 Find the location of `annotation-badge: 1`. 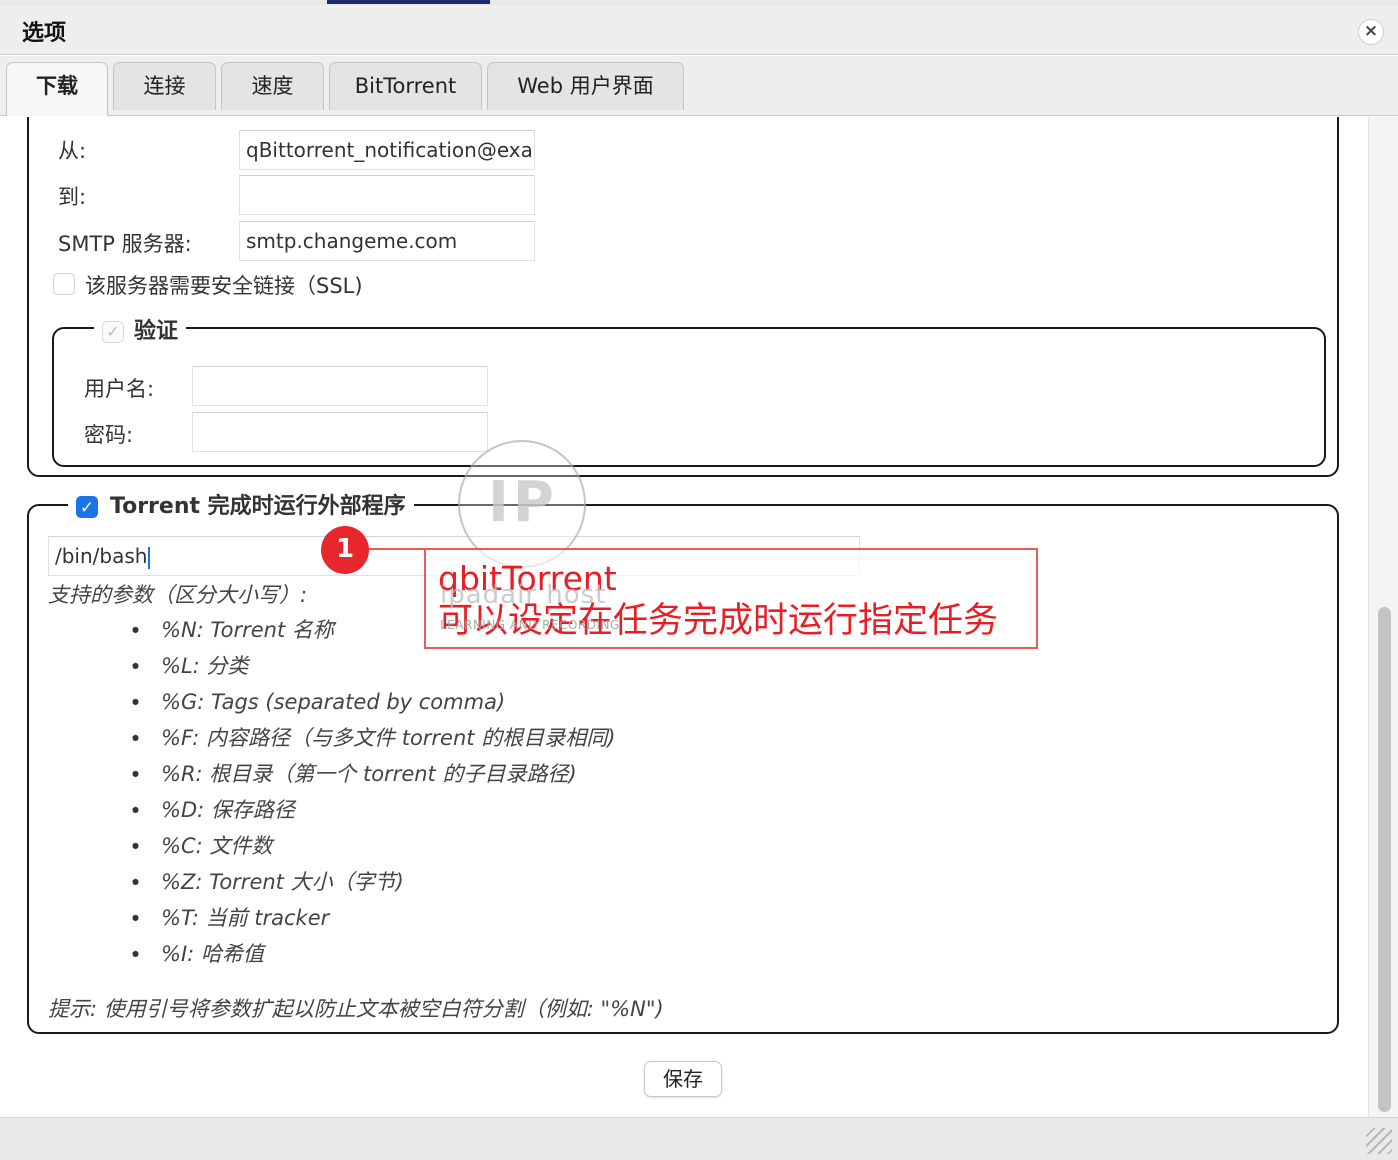

annotation-badge: 1 is located at coordinates (345, 550).